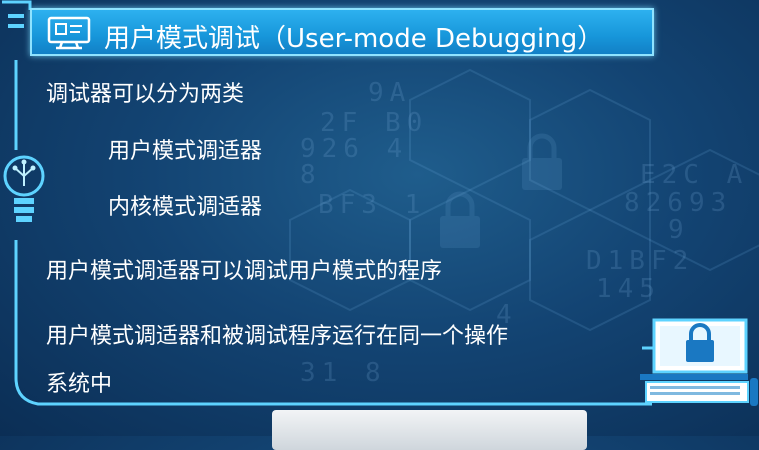 The image size is (759, 450). I want to click on title-bar: 用户模式调试（User-mode Debugging）, so click(342, 32).